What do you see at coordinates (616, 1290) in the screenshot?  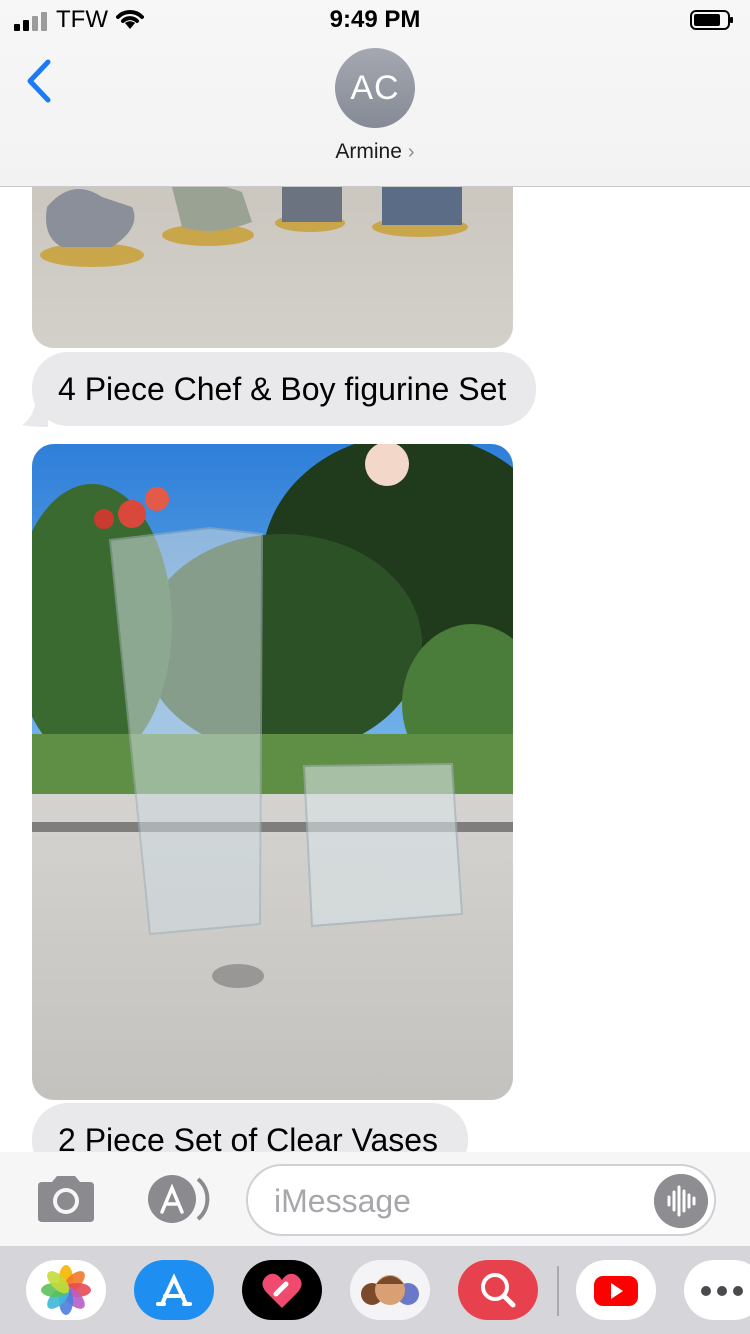 I see `youtube-icon` at bounding box center [616, 1290].